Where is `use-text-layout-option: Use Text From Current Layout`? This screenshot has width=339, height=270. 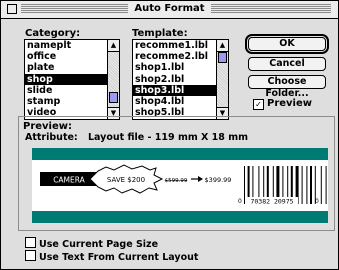 use-text-layout-option: Use Text From Current Layout is located at coordinates (111, 256).